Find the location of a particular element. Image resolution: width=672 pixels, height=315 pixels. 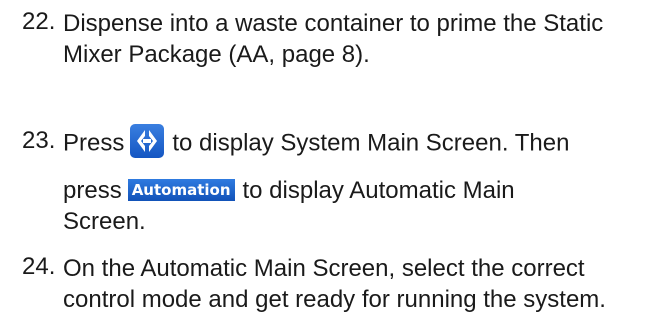

graco-home-icon is located at coordinates (147, 141).